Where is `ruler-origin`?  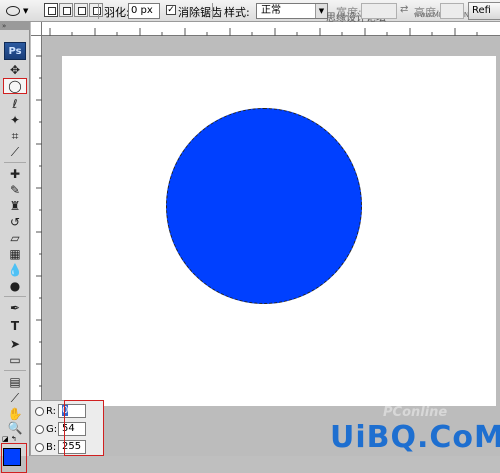 ruler-origin is located at coordinates (36, 29).